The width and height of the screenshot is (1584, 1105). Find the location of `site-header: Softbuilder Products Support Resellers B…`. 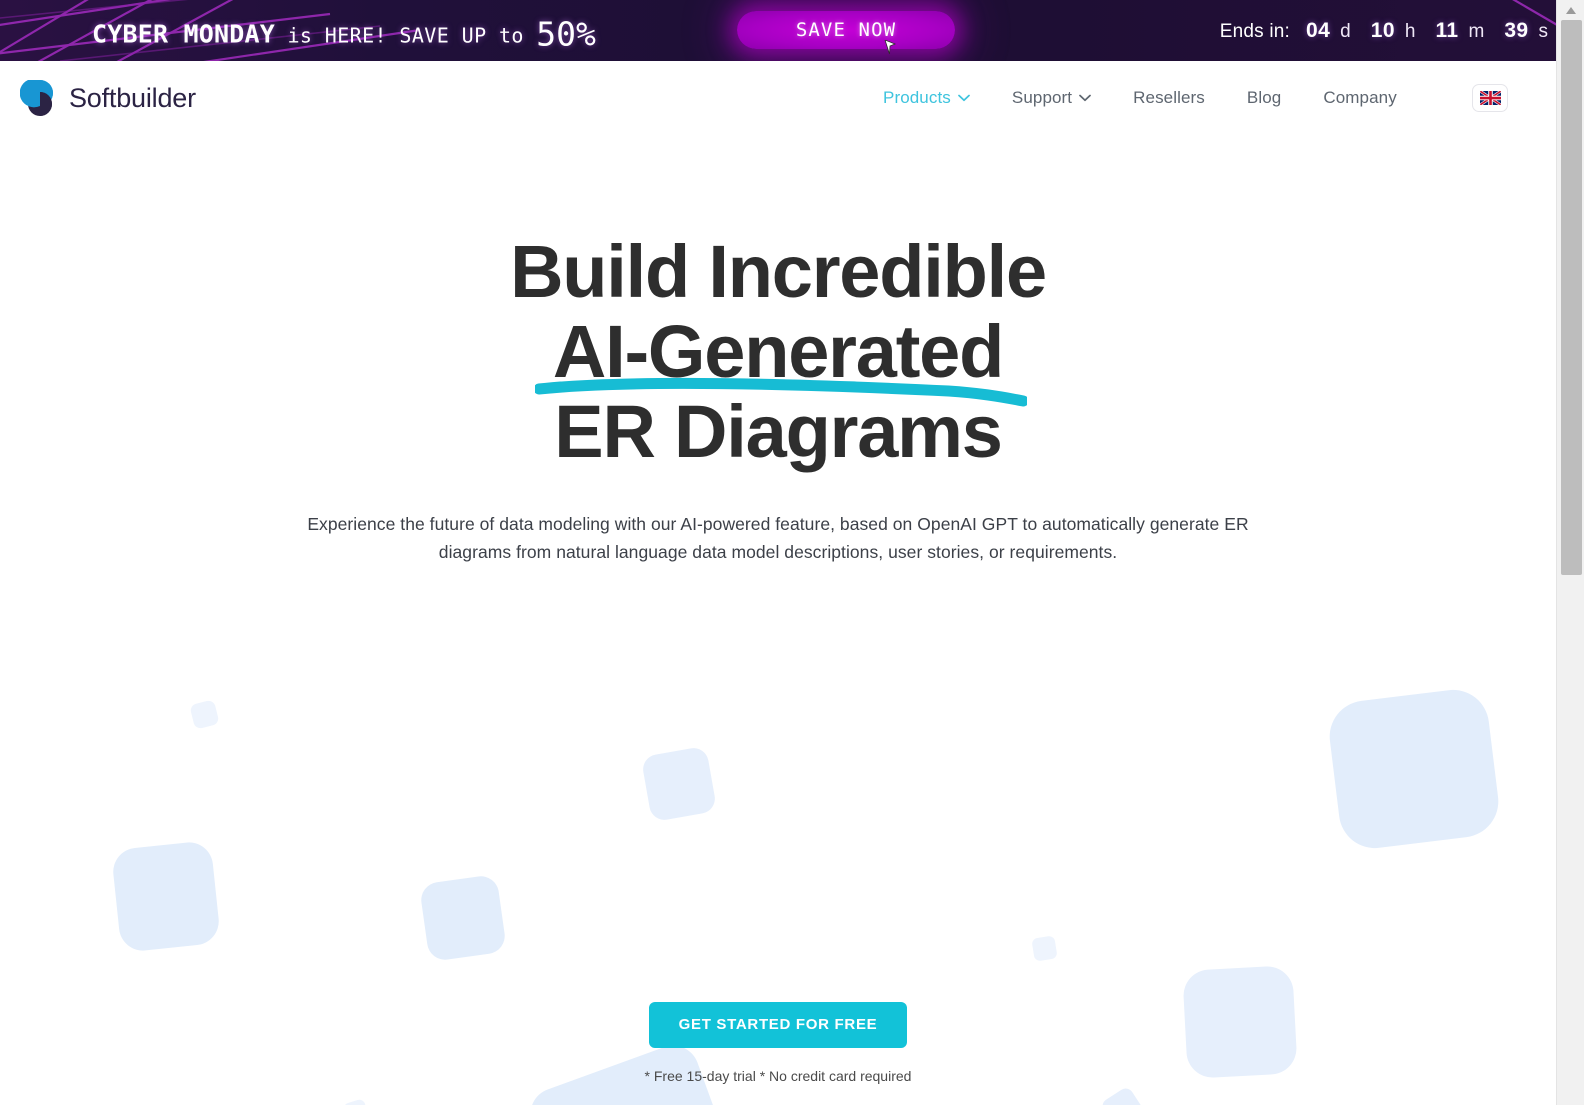

site-header: Softbuilder Products Support Resellers B… is located at coordinates (778, 98).